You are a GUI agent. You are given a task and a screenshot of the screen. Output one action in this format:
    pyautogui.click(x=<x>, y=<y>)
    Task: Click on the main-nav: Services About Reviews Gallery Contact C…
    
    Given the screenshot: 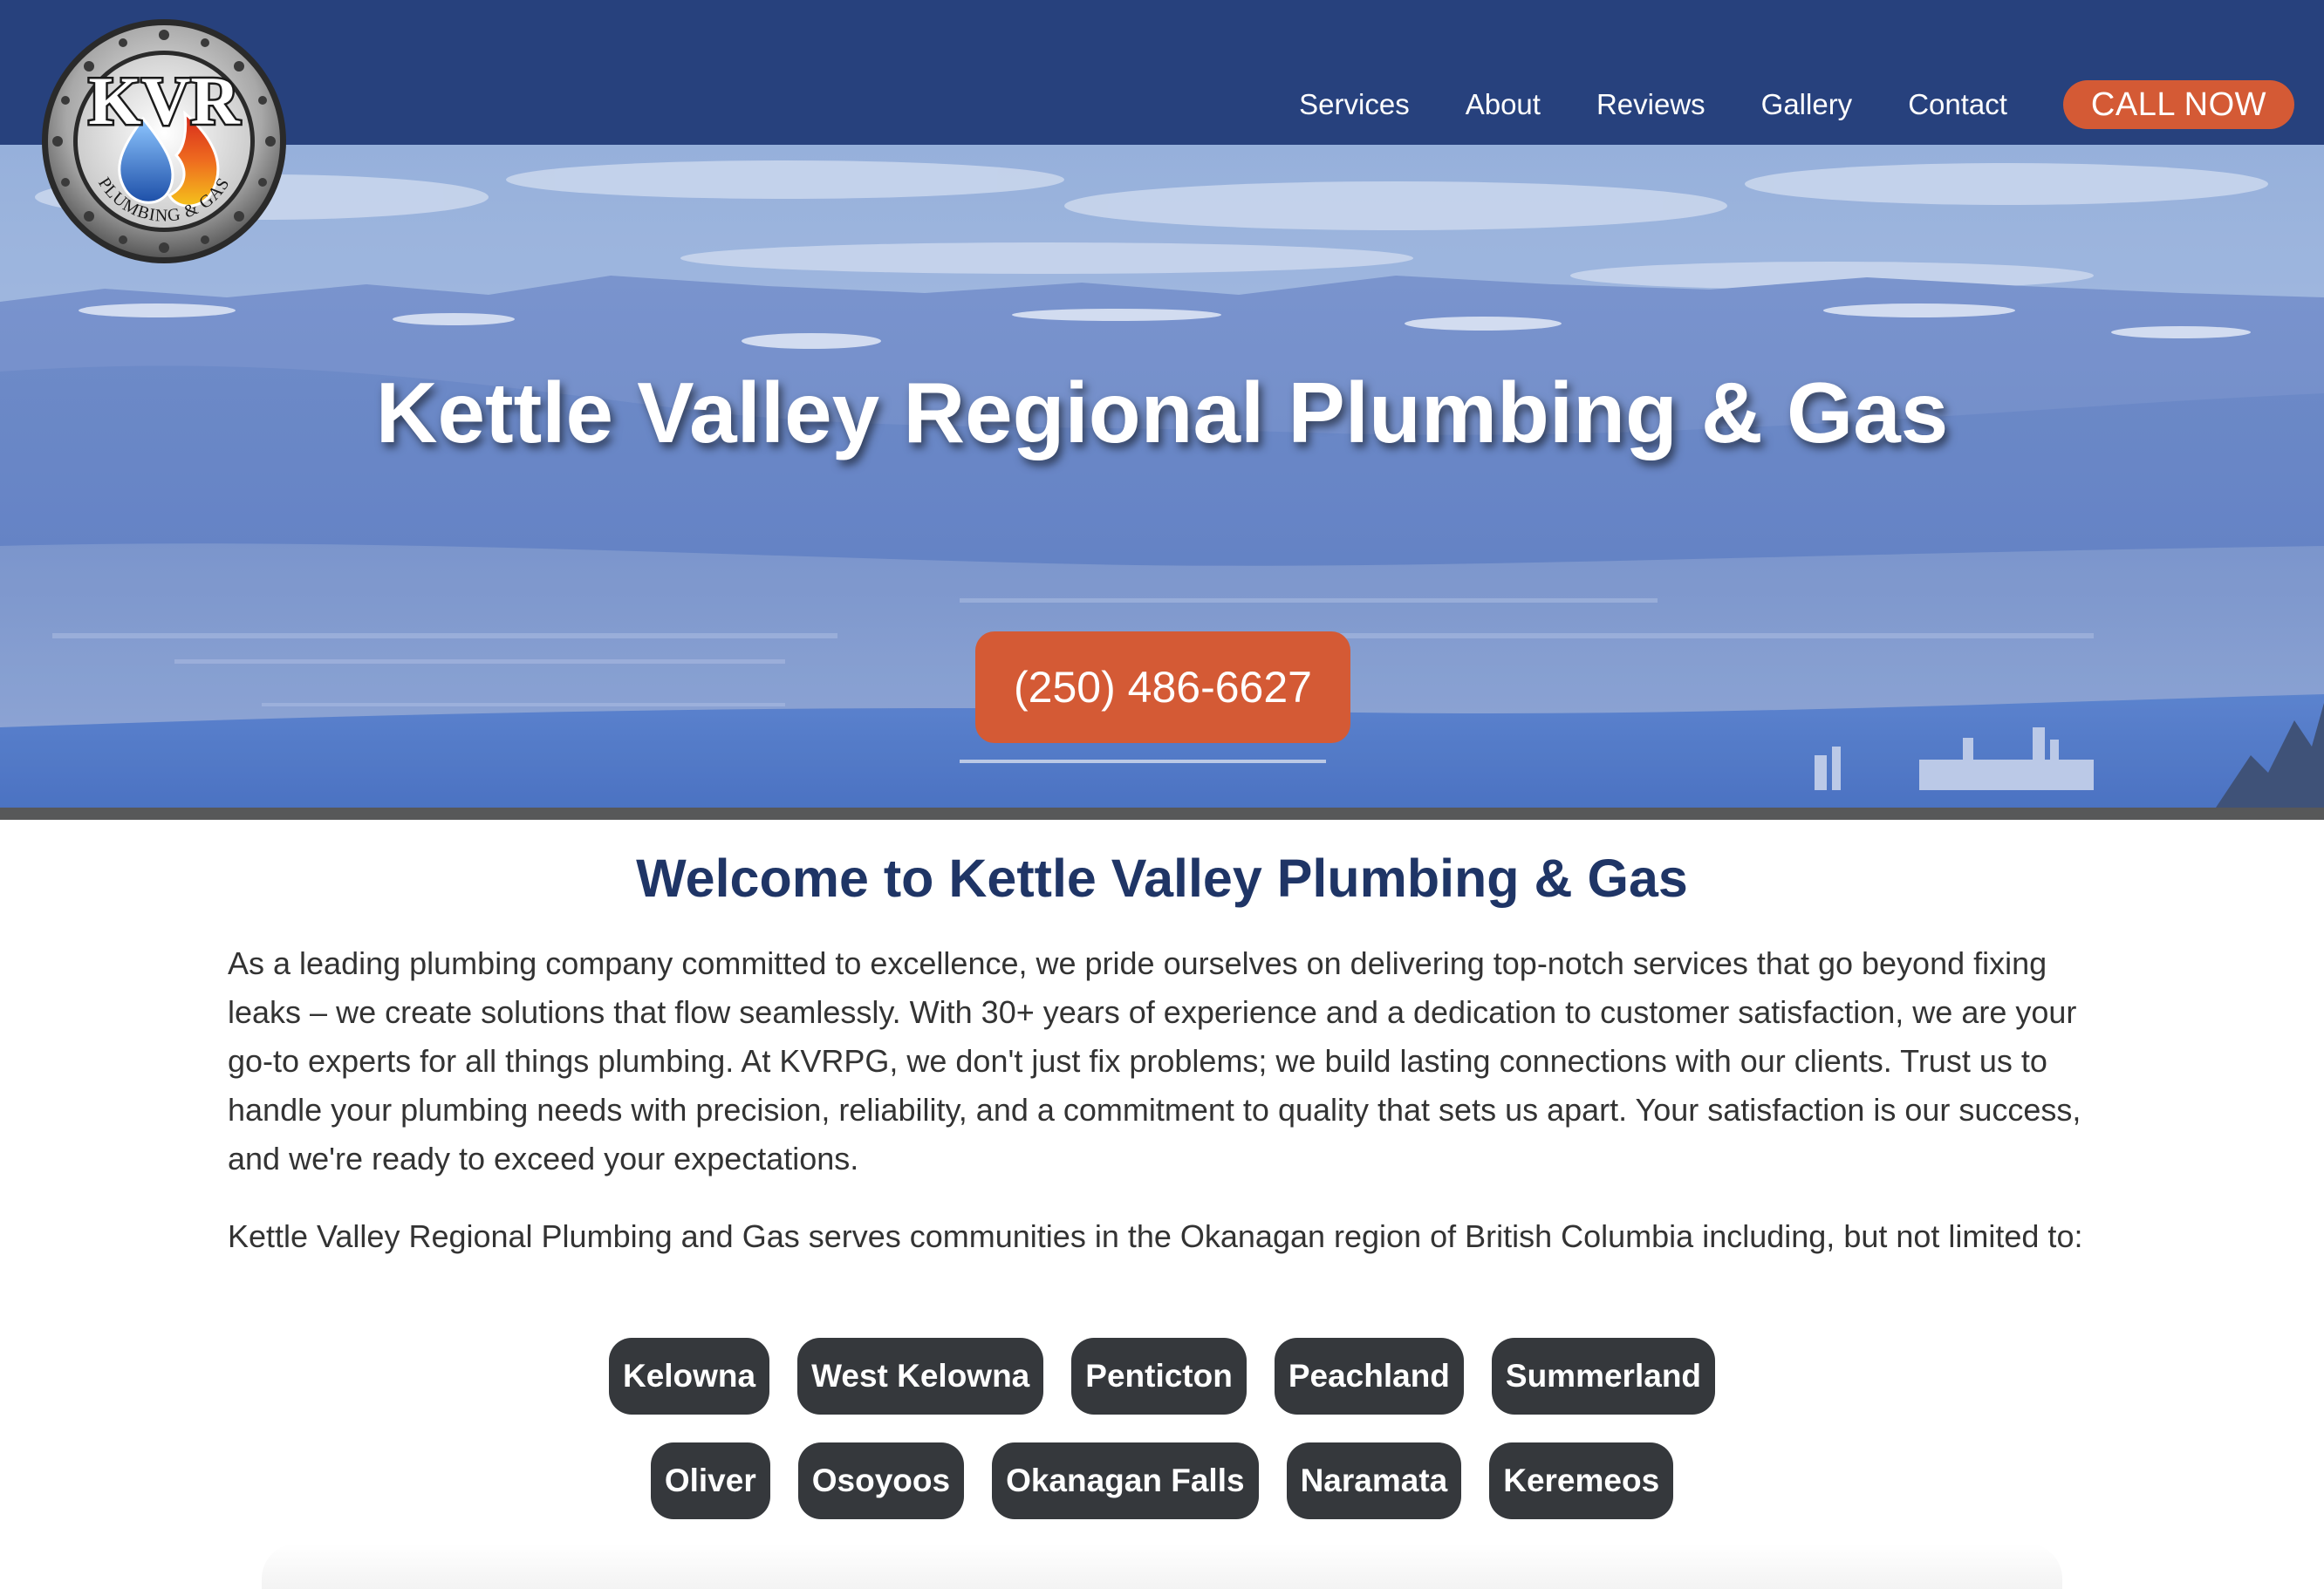 What is the action you would take?
    pyautogui.click(x=1796, y=105)
    